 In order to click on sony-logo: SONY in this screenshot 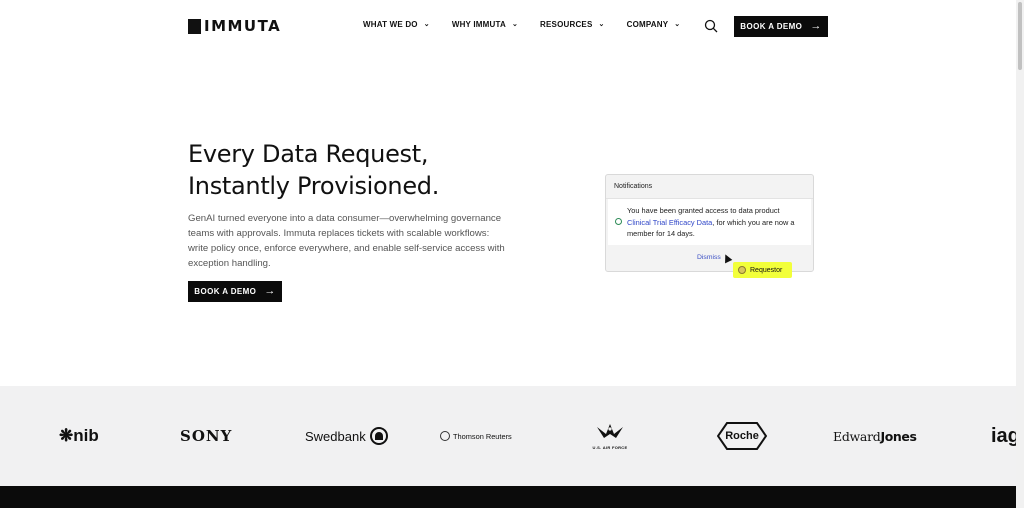, I will do `click(206, 436)`.